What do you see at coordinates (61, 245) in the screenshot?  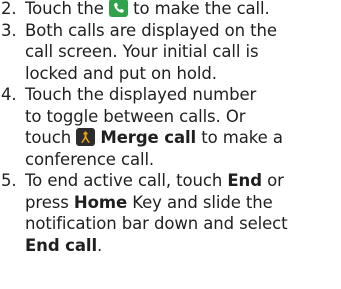 I see `end-call-label: End call` at bounding box center [61, 245].